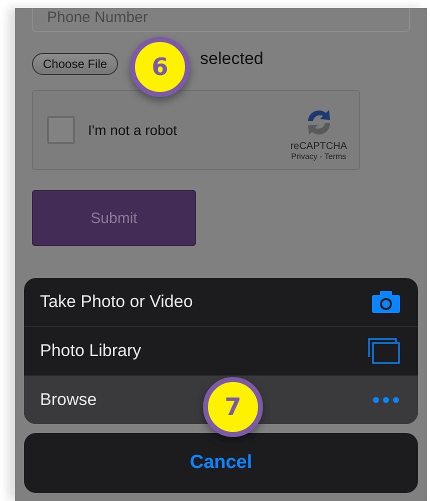  Describe the element at coordinates (318, 146) in the screenshot. I see `recaptcha-text: reCAPTCHA` at that location.